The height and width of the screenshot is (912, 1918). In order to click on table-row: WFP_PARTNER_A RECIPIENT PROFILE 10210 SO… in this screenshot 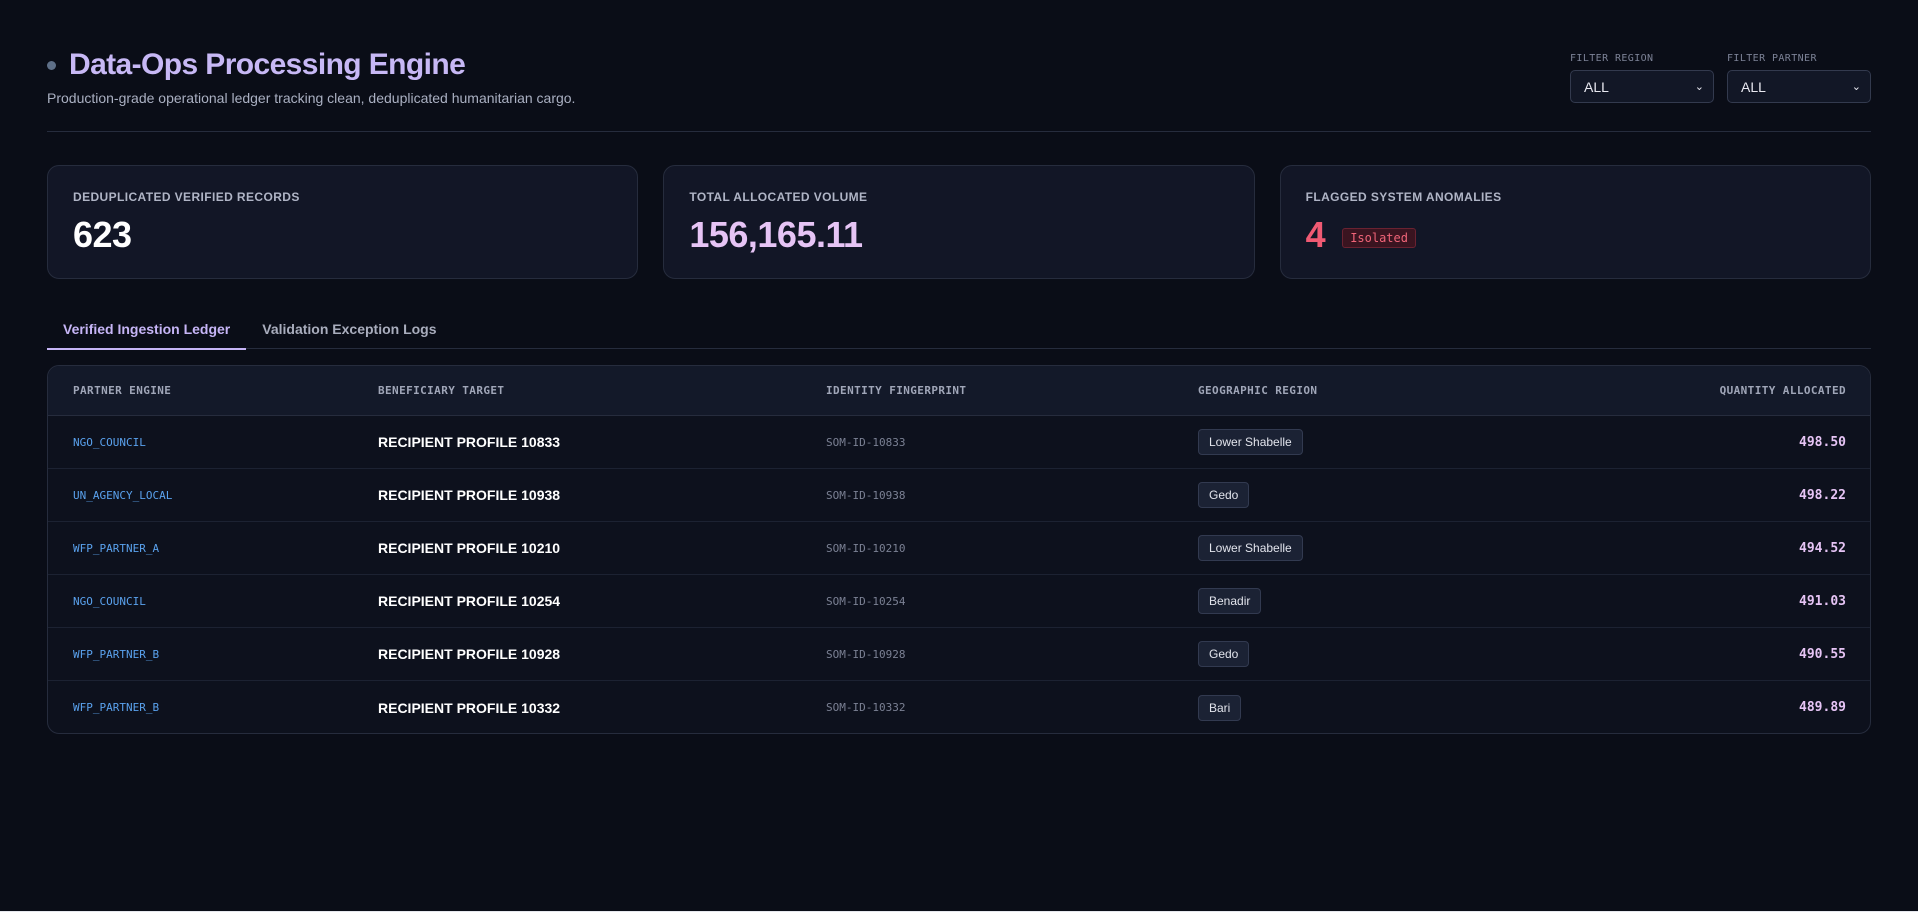, I will do `click(959, 548)`.